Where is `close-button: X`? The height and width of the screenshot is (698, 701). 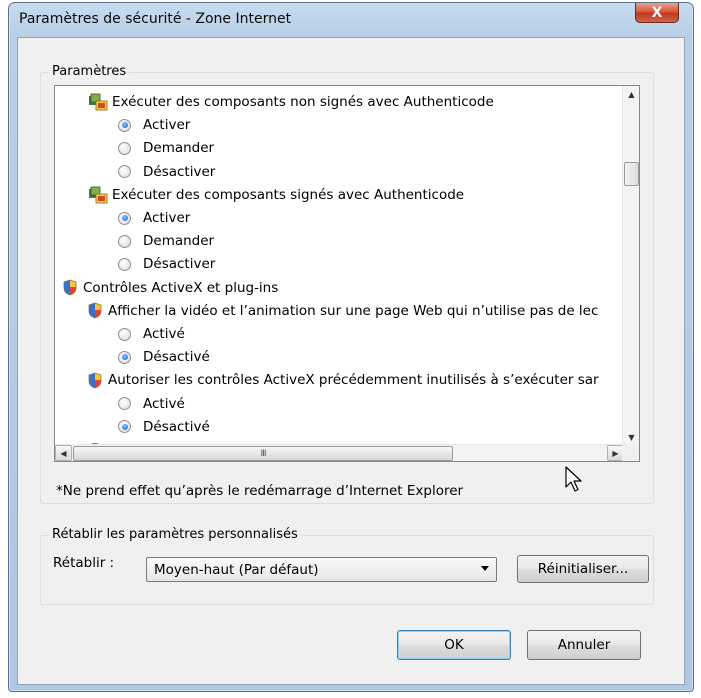
close-button: X is located at coordinates (657, 13).